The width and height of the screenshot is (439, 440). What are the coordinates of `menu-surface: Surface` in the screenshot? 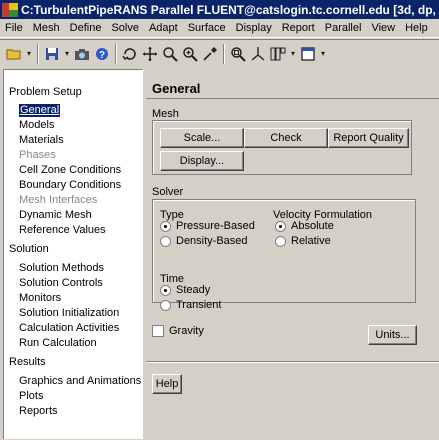 It's located at (207, 28).